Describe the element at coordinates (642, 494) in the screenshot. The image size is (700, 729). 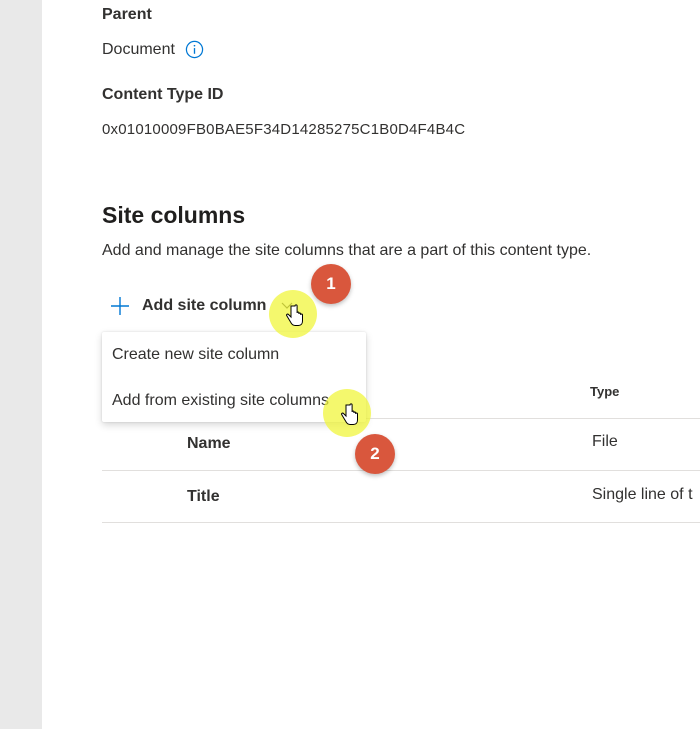
I see `table-row-type: Single line of t` at that location.